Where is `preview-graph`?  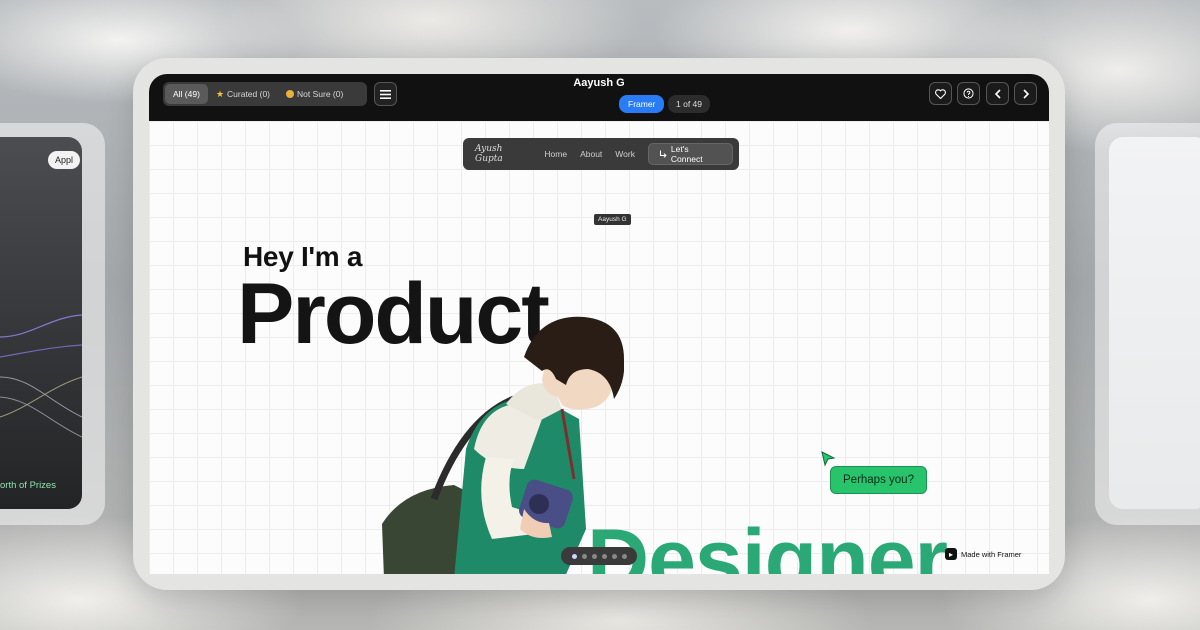 preview-graph is located at coordinates (41, 376).